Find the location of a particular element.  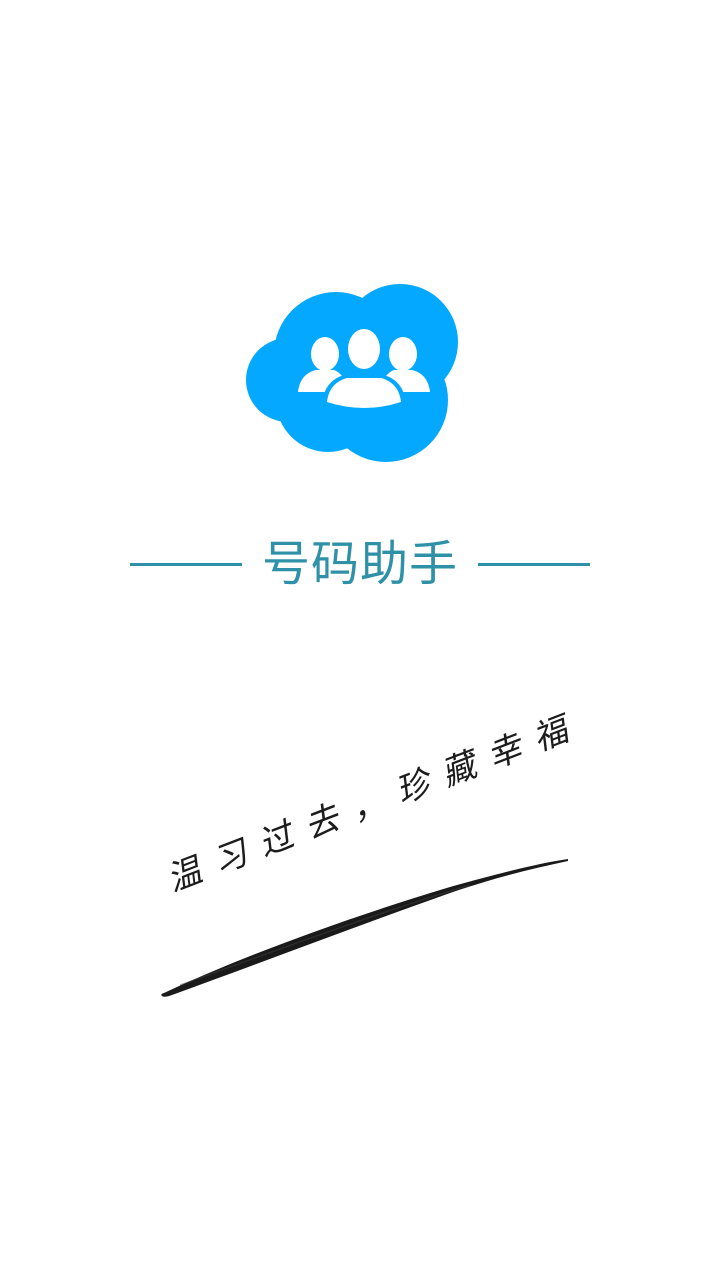

title-row: 号码助手 is located at coordinates (360, 564).